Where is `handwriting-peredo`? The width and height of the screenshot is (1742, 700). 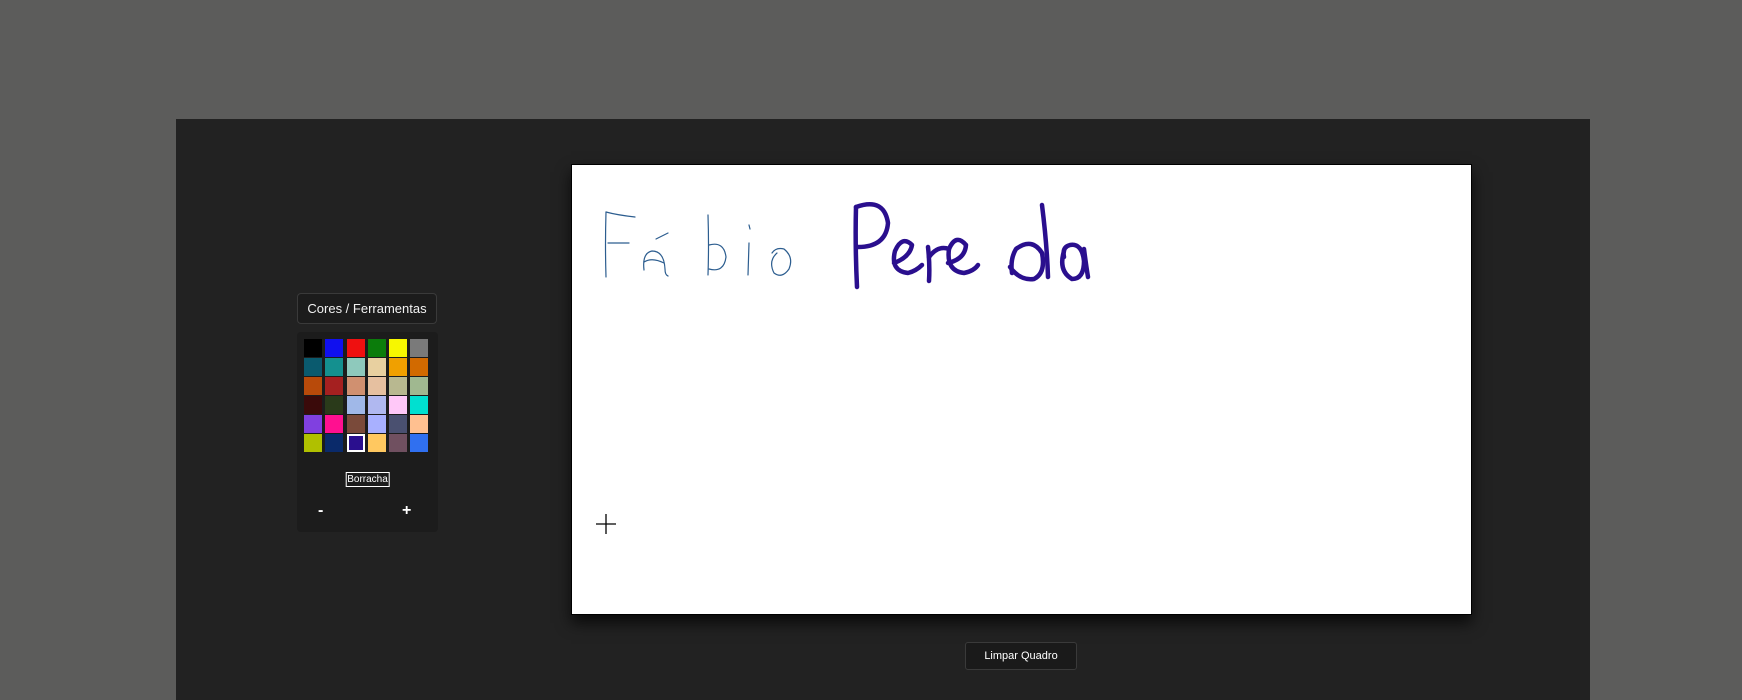
handwriting-peredo is located at coordinates (972, 246).